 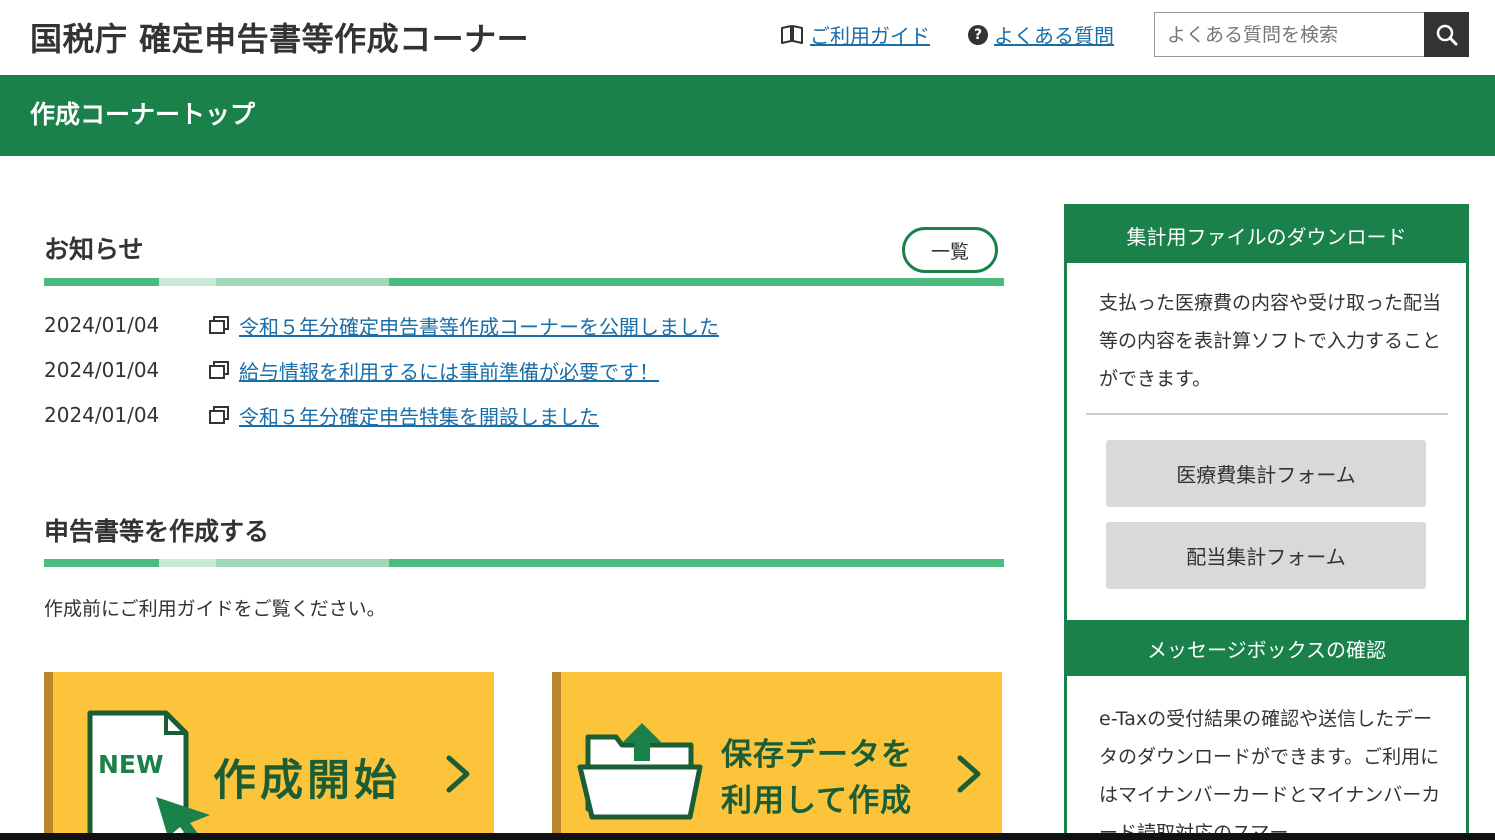 I want to click on start-new-label: 作成開始, so click(x=307, y=781).